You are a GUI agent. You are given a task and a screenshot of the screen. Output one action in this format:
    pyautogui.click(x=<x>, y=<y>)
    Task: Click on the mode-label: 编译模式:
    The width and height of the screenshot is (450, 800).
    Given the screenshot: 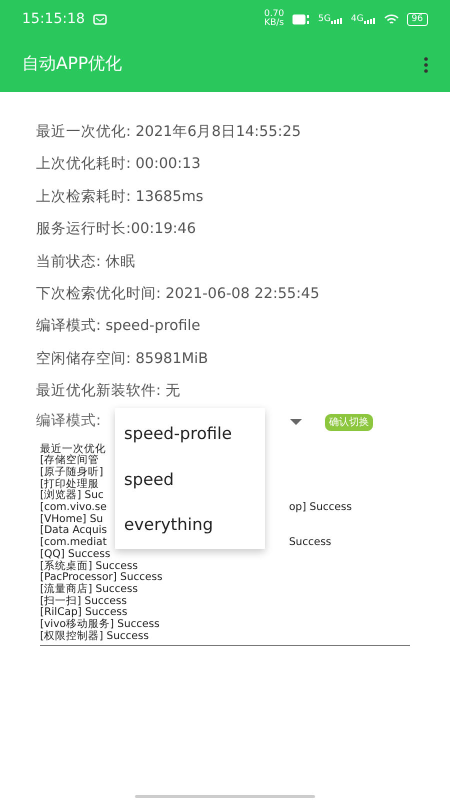 What is the action you would take?
    pyautogui.click(x=68, y=420)
    